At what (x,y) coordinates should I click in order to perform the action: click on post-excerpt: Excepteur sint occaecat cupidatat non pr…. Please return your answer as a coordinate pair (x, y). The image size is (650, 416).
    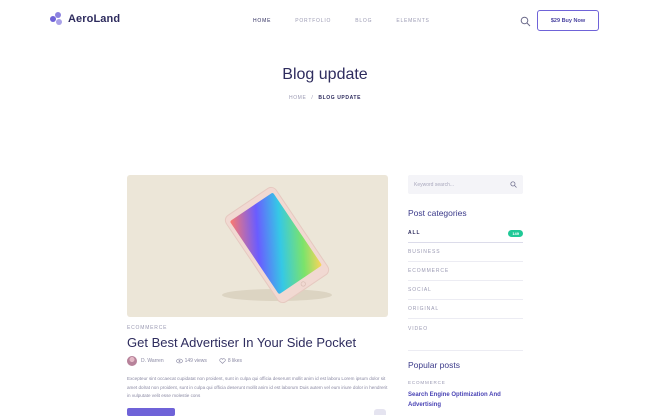
    Looking at the image, I should click on (257, 387).